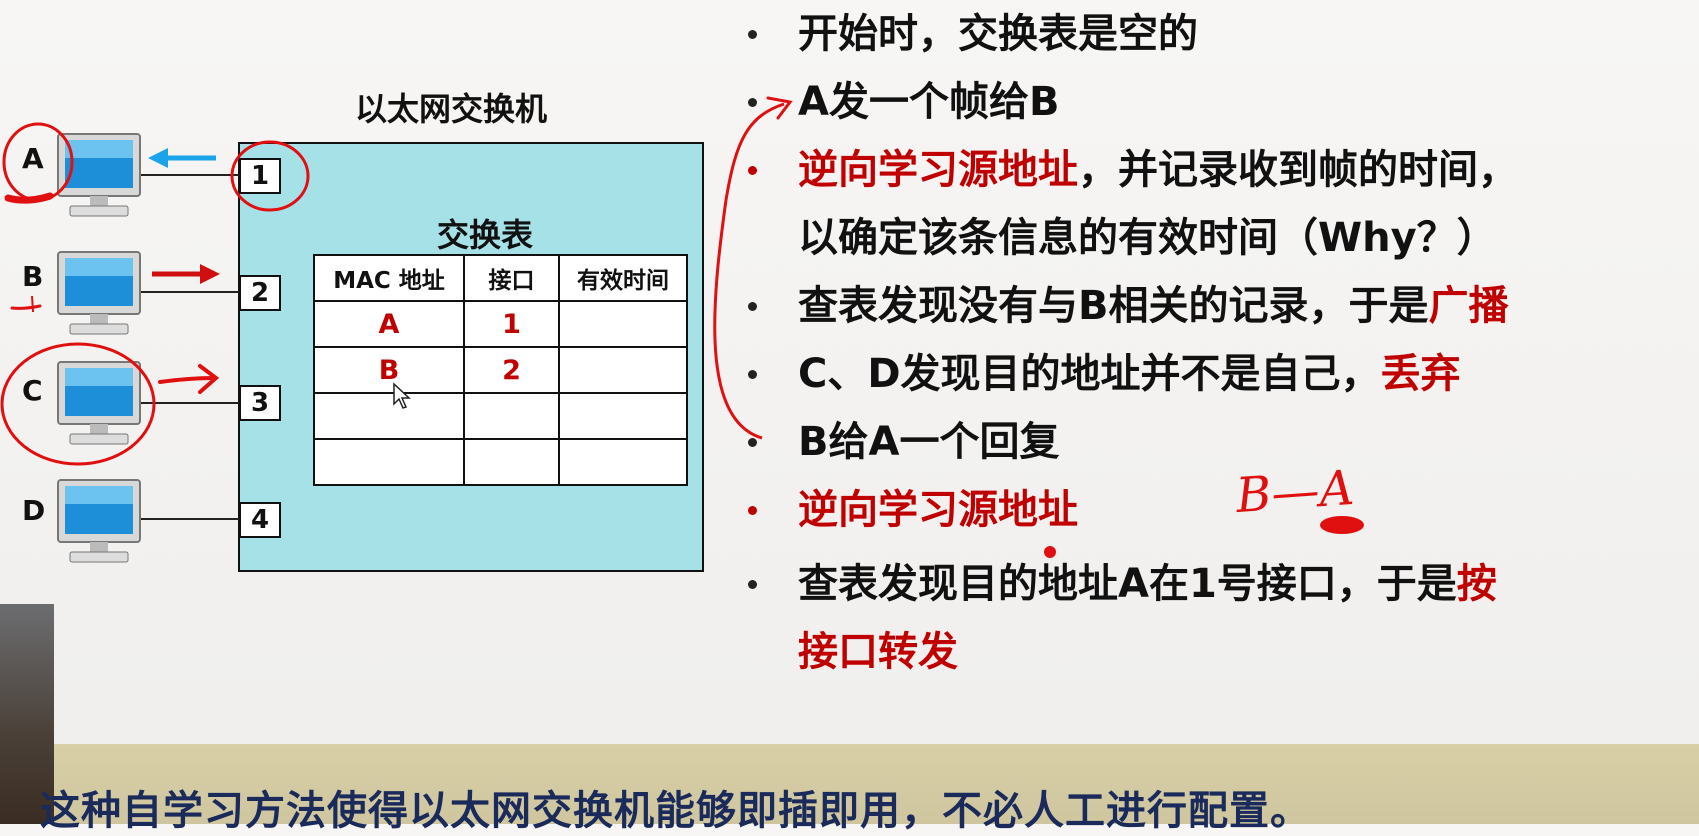 Image resolution: width=1699 pixels, height=836 pixels. I want to click on blue-arrow-icon, so click(182, 158).